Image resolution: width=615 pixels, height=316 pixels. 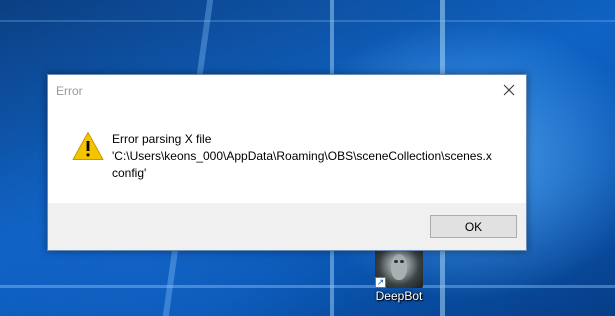 I want to click on ok-button: OK, so click(x=473, y=226).